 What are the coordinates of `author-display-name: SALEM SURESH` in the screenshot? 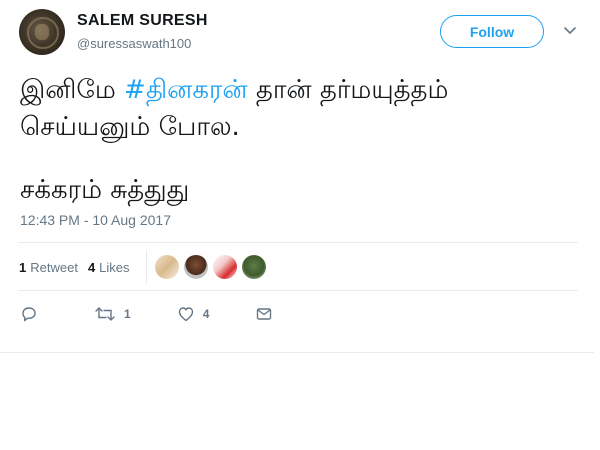 It's located at (142, 21).